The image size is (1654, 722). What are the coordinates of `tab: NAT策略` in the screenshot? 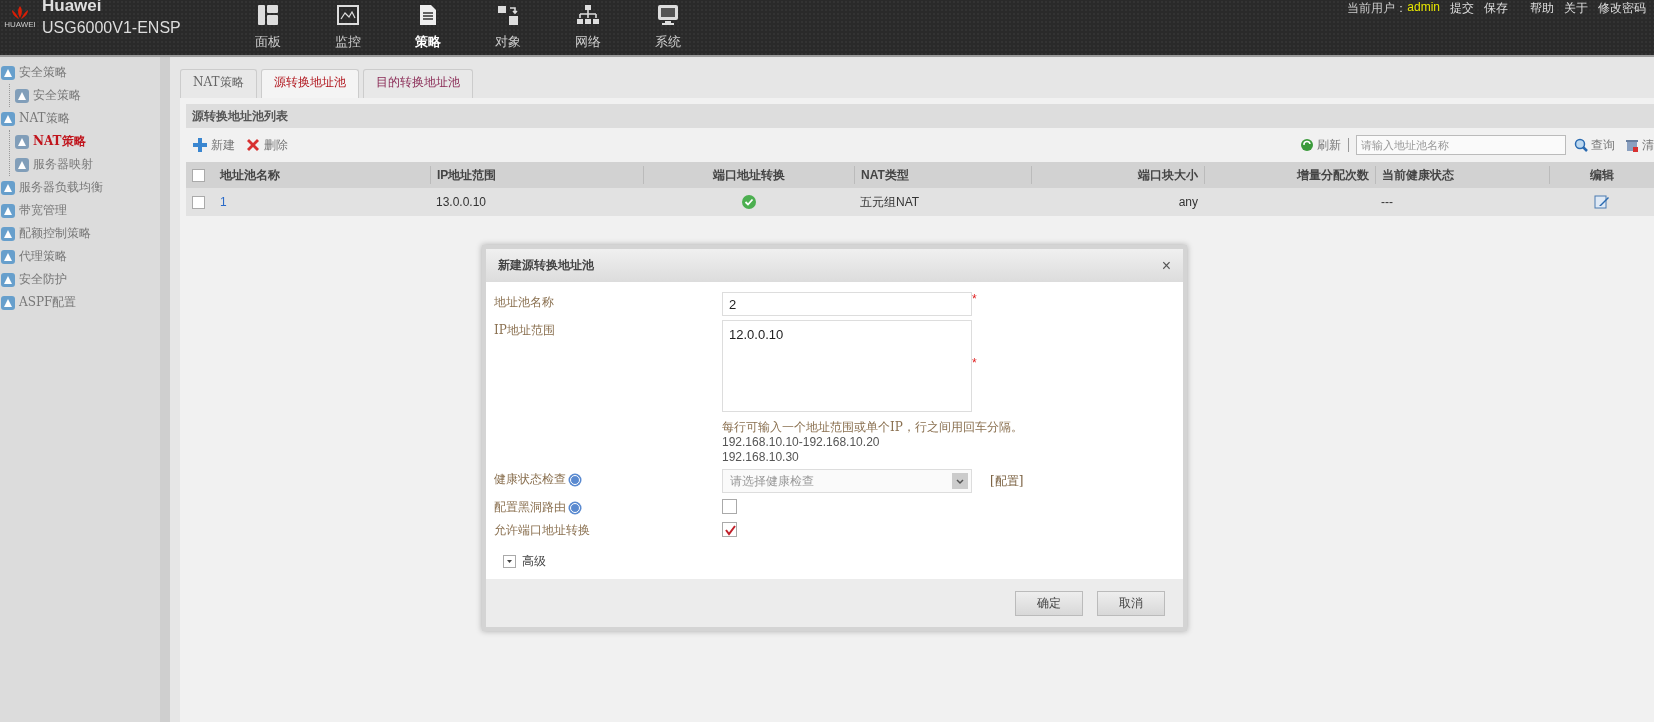 It's located at (218, 83).